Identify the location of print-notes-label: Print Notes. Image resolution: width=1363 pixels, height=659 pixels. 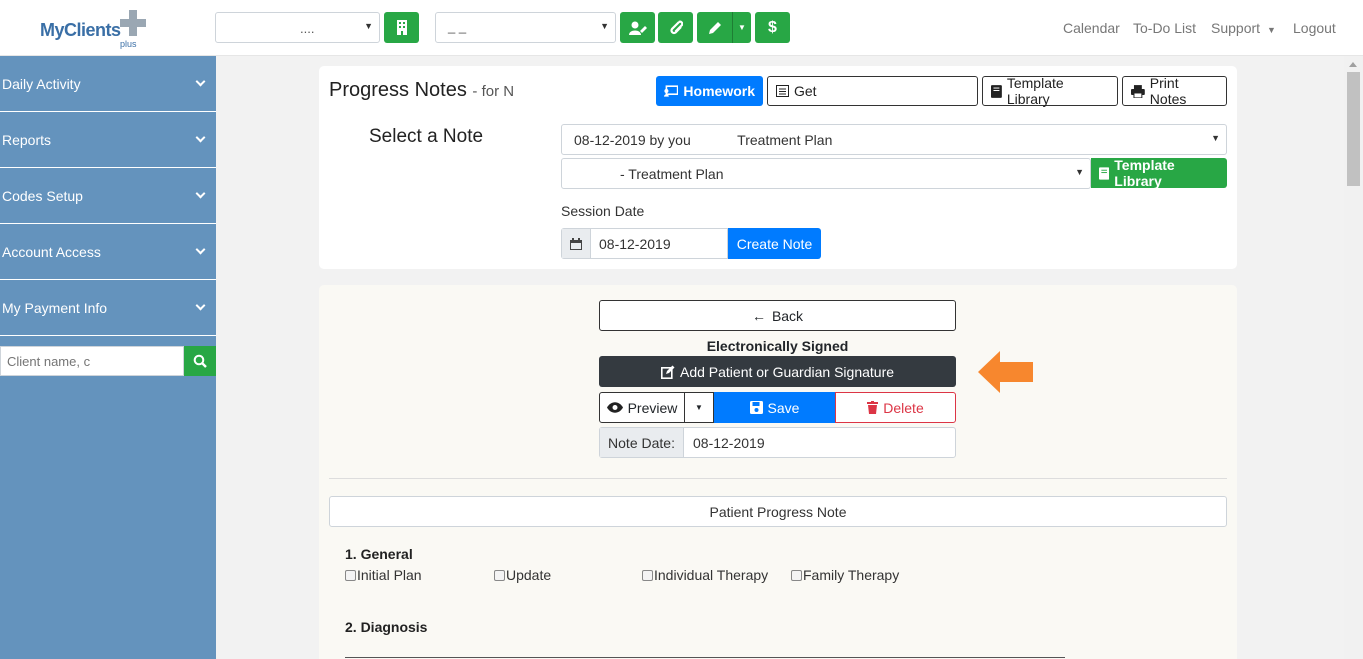
(1168, 91).